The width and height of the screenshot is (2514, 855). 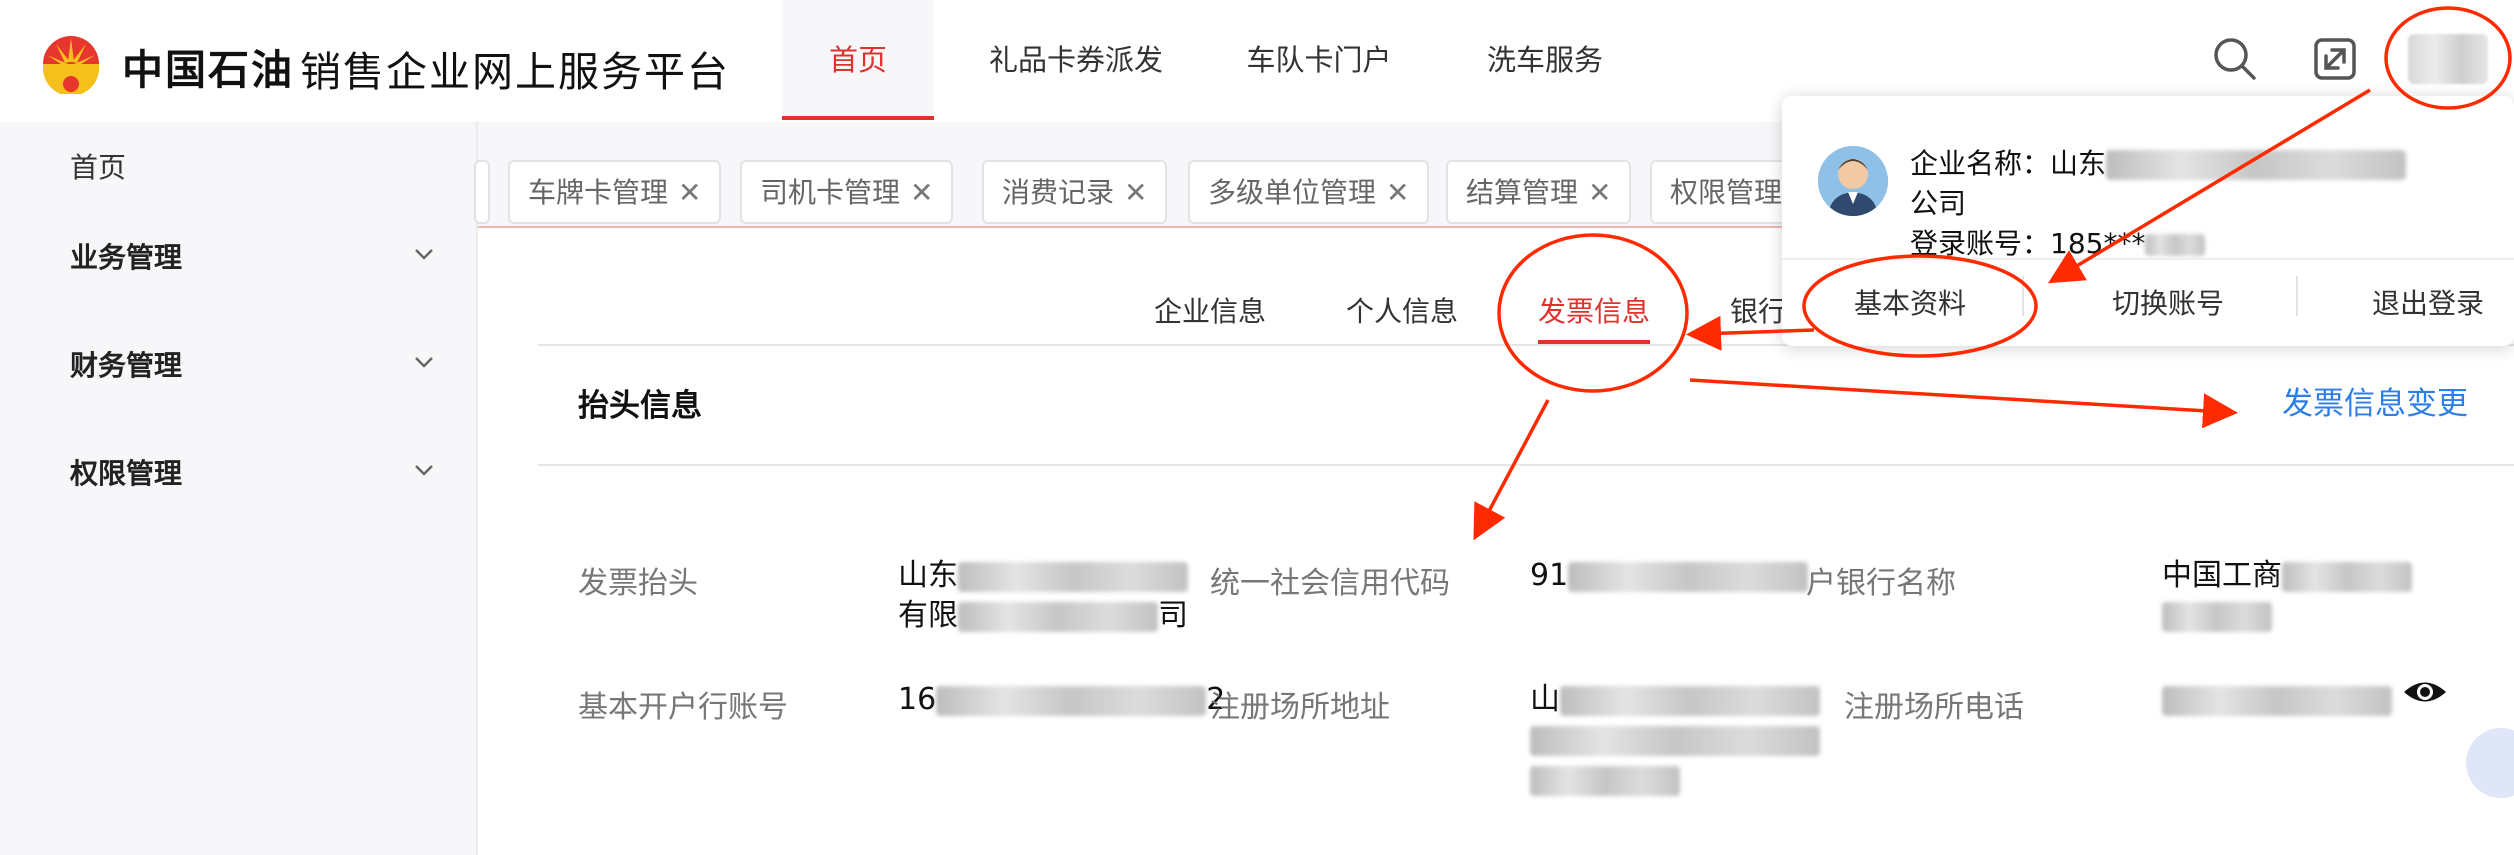 What do you see at coordinates (1938, 203) in the screenshot?
I see `company-name-suffix: 公司` at bounding box center [1938, 203].